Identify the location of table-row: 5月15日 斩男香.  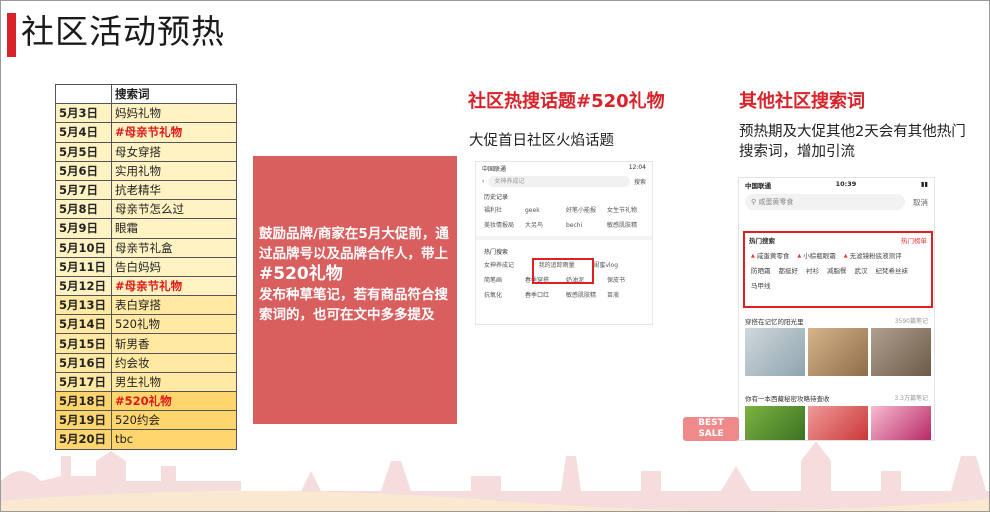
(146, 343).